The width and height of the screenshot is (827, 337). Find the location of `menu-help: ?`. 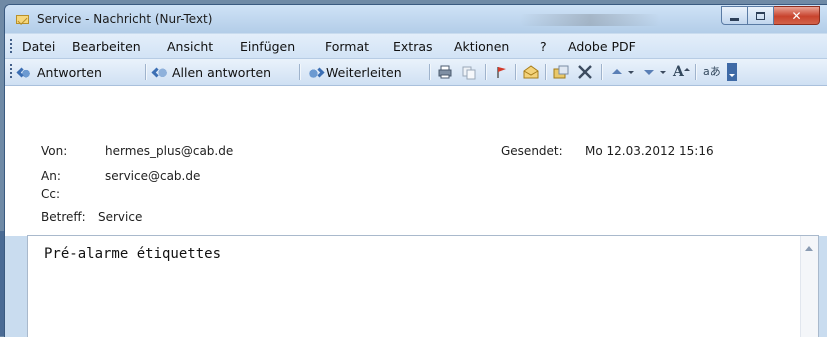

menu-help: ? is located at coordinates (543, 46).